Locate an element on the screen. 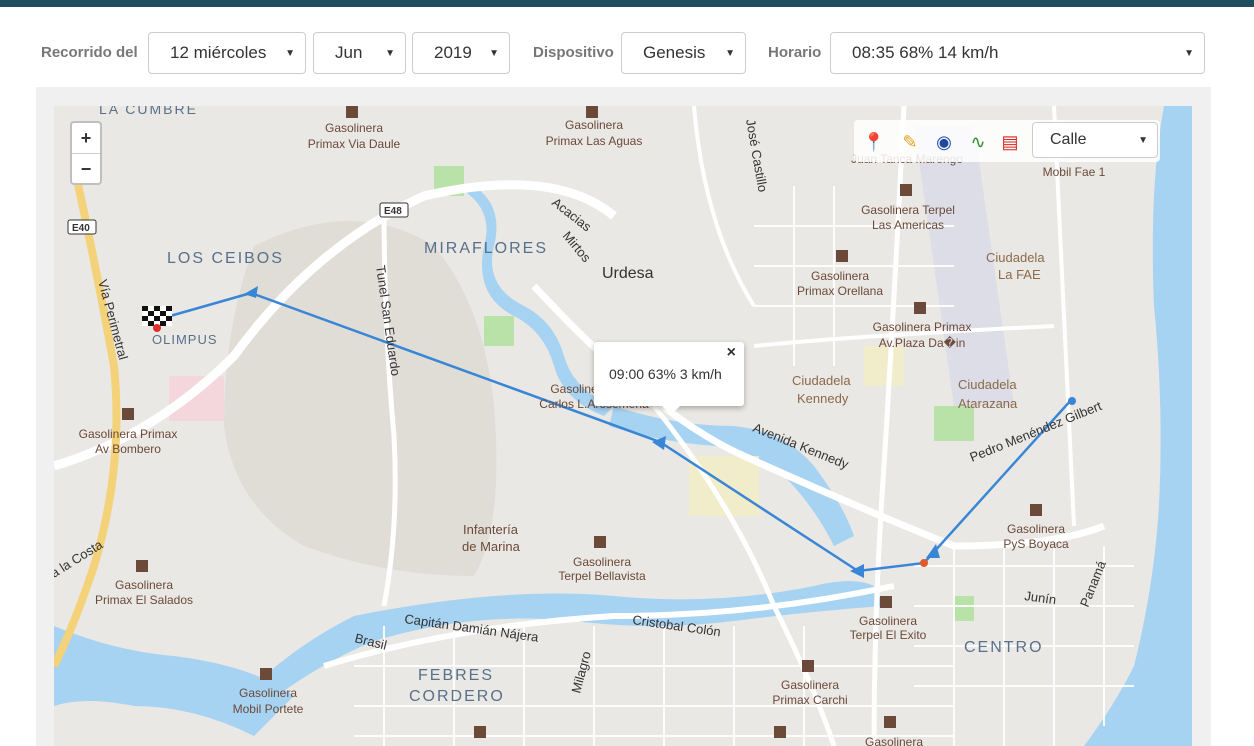  street-label: Junín is located at coordinates (1041, 597).